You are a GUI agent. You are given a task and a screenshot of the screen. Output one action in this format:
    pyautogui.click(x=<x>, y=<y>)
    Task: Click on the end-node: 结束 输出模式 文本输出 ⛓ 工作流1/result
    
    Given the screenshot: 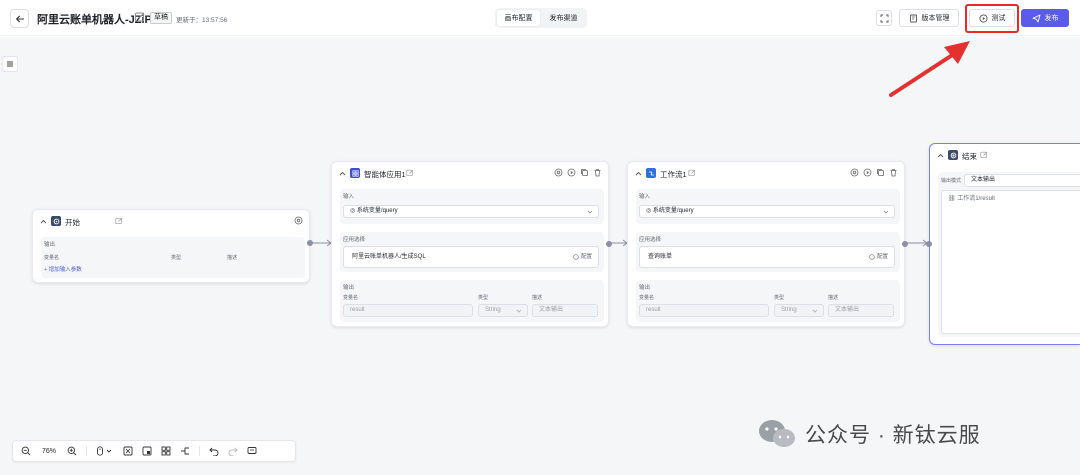 What is the action you would take?
    pyautogui.click(x=1003, y=244)
    